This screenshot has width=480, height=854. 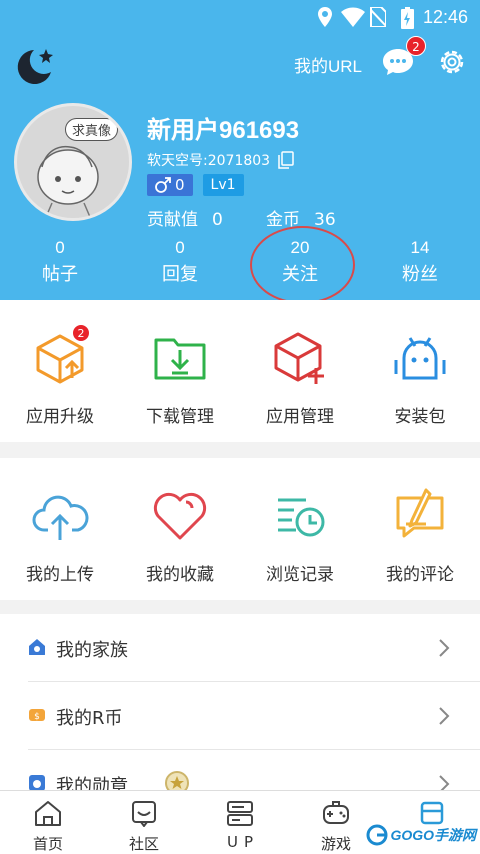 I want to click on coin-icon: $, so click(x=37, y=715).